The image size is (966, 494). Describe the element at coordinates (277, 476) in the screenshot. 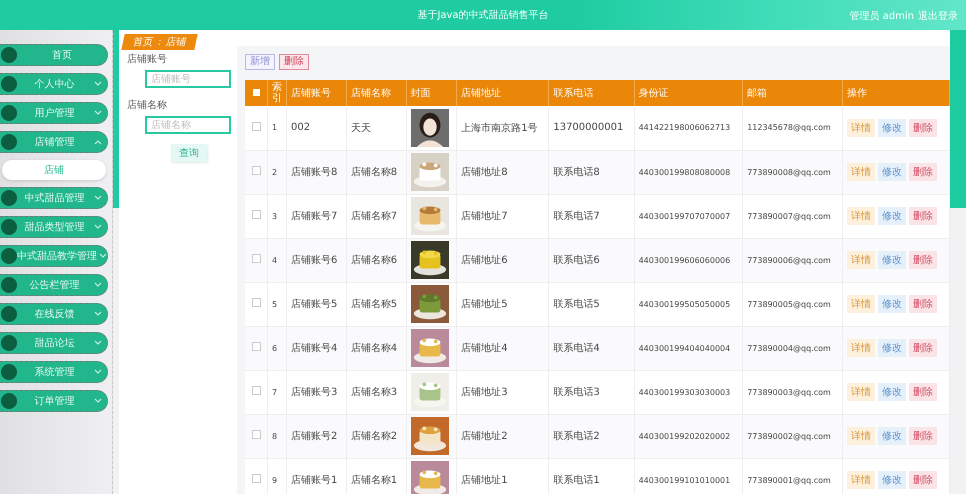

I see `table-cell: 9` at that location.